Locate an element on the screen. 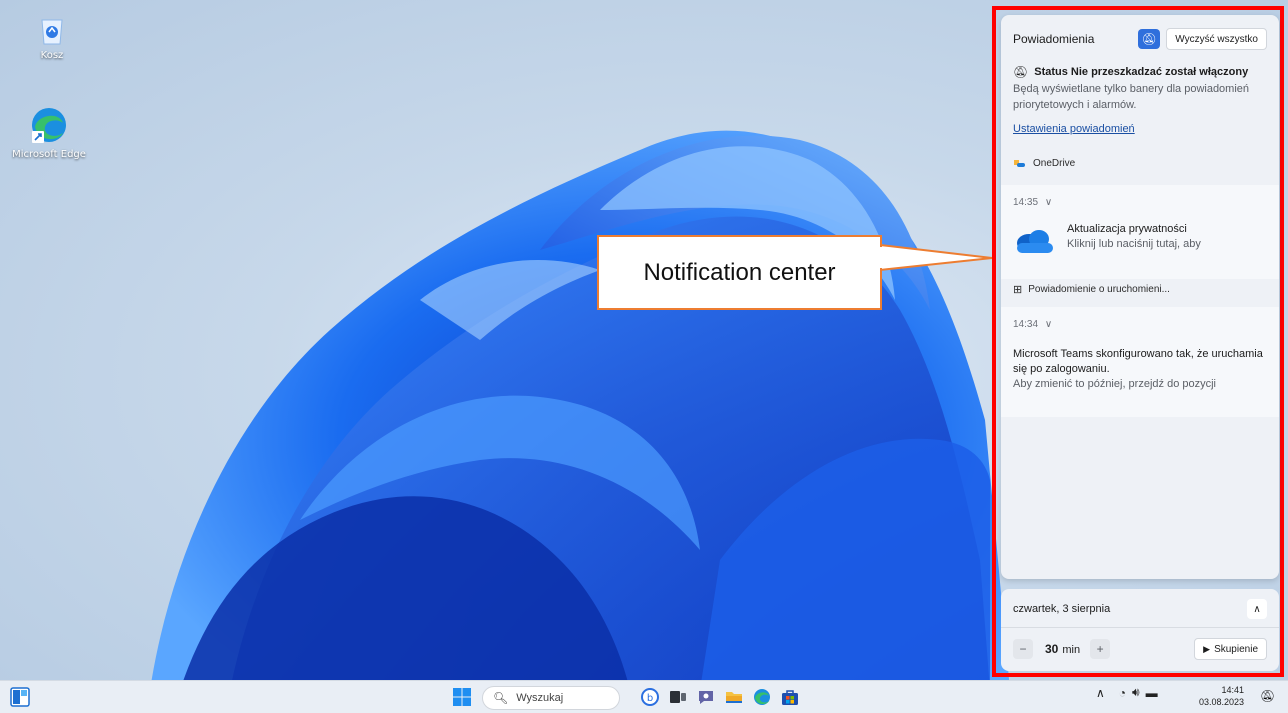  system-tray: ∧ ◔ 🔊︎ ▬ is located at coordinates (1127, 692).